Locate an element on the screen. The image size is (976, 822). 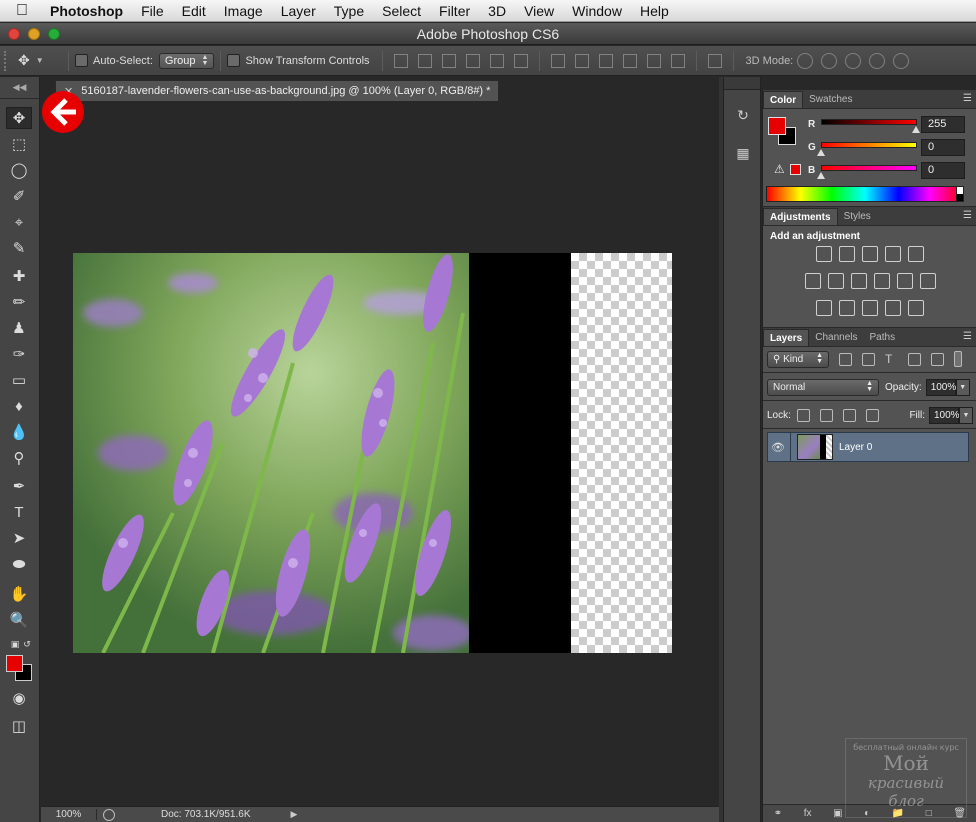
black-white-ramp is located at coordinates (960, 194).